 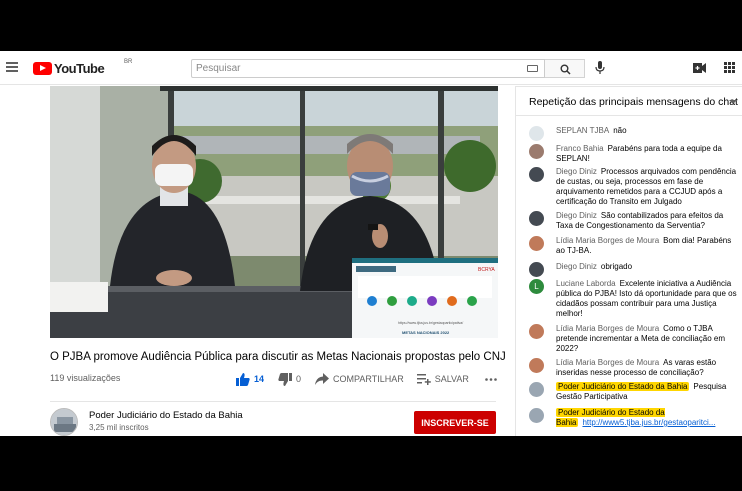 What do you see at coordinates (128, 62) in the screenshot?
I see `country-code: BR` at bounding box center [128, 62].